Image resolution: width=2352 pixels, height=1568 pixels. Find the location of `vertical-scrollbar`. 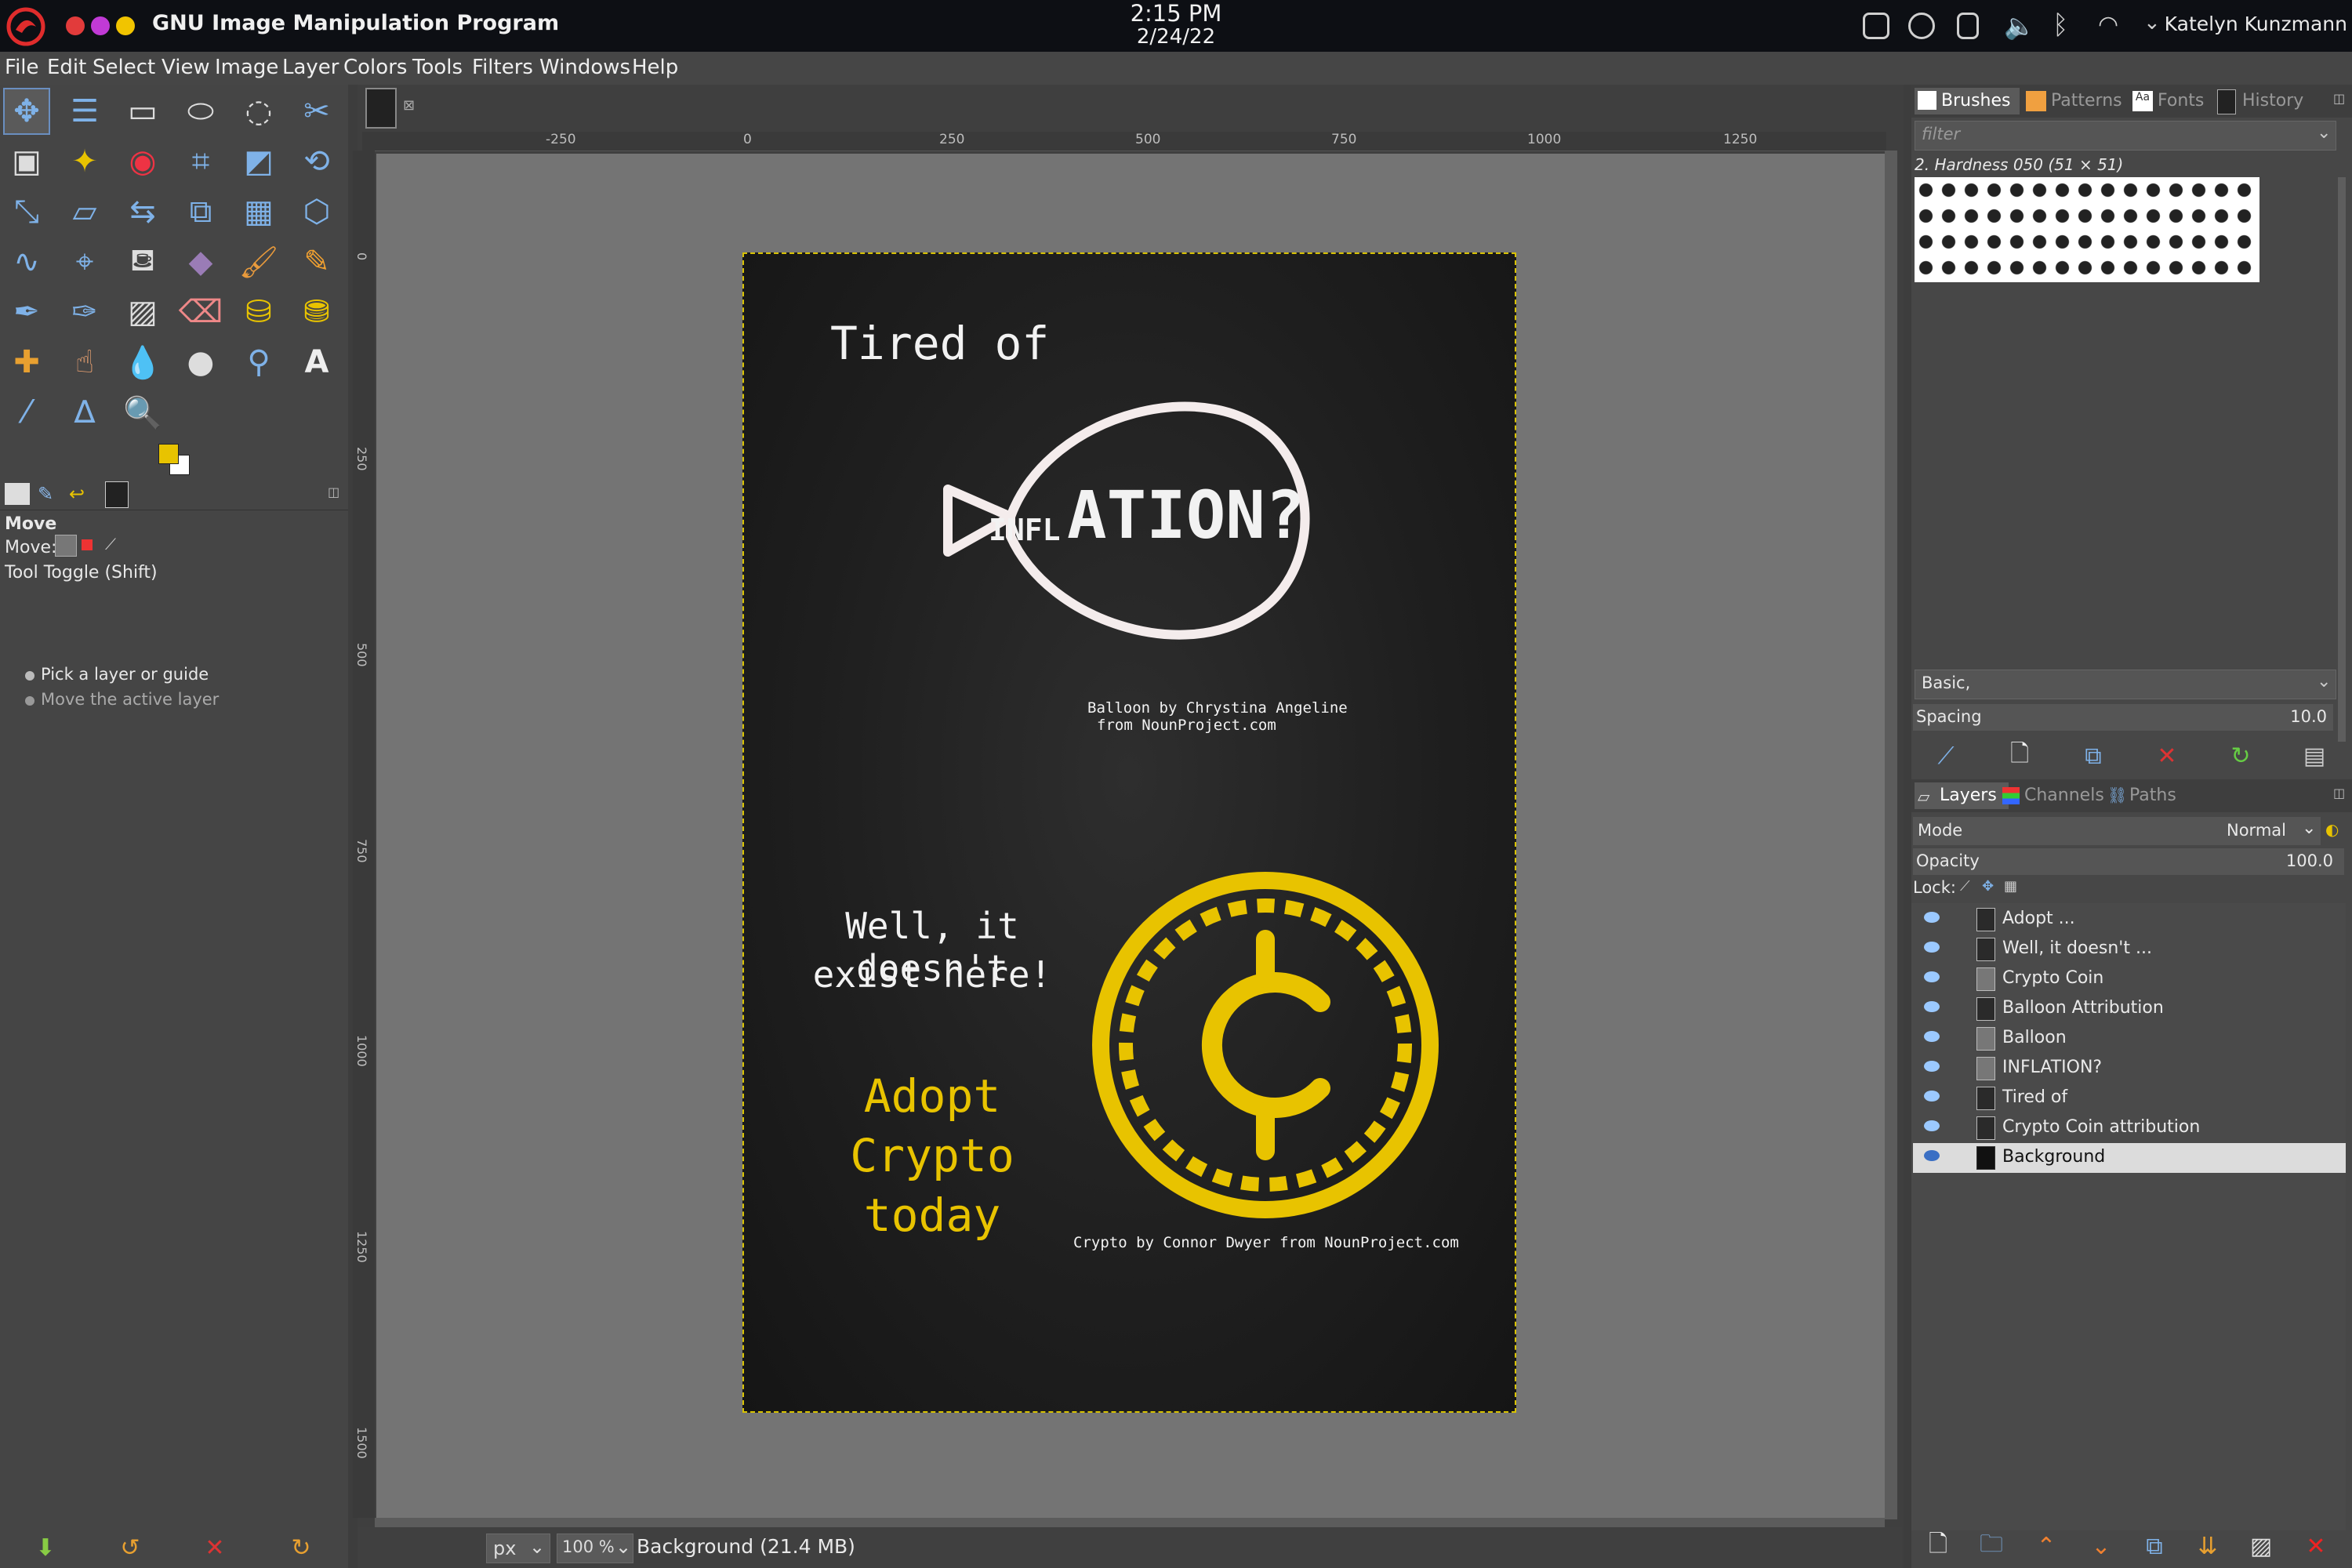

vertical-scrollbar is located at coordinates (1891, 835).